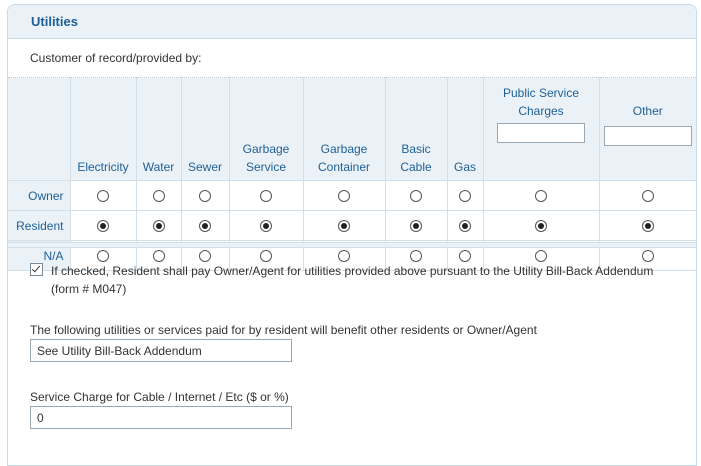 The image size is (701, 466). Describe the element at coordinates (416, 129) in the screenshot. I see `col-header-basic-cable: Basic Cable` at that location.